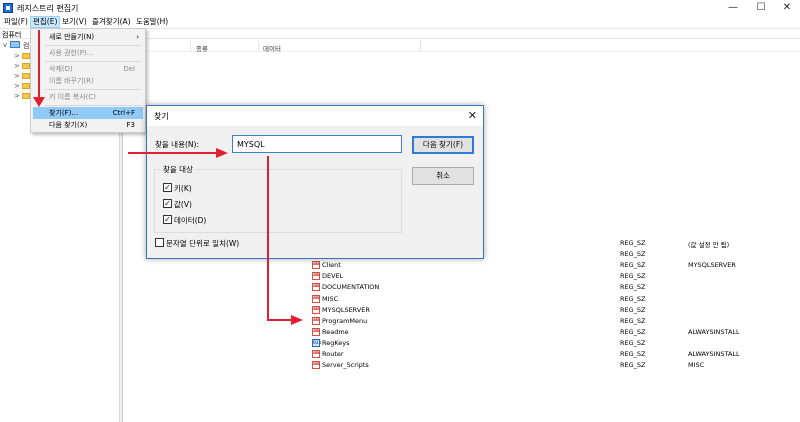 The width and height of the screenshot is (800, 422). What do you see at coordinates (88, 69) in the screenshot?
I see `menu-item-delete: 삭제(D) Del` at bounding box center [88, 69].